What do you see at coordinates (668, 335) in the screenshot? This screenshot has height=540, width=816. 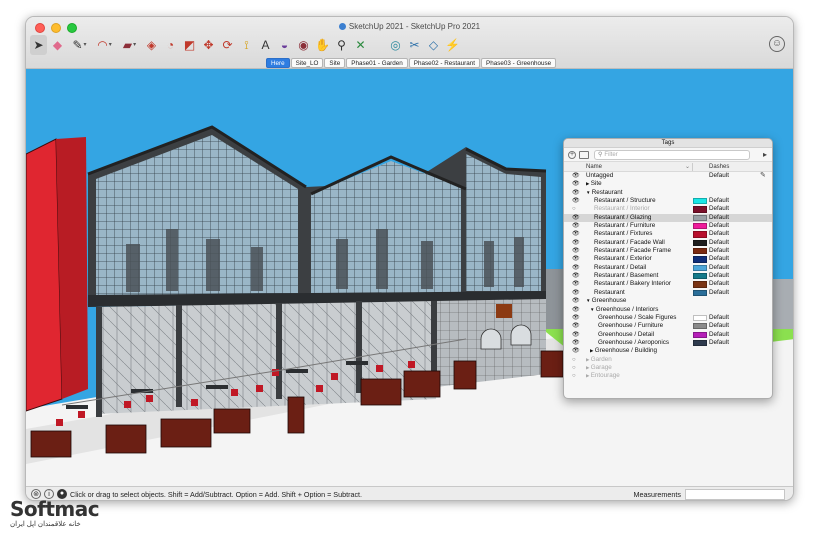 I see `tag-row: 👁 Greenhouse / Detail Default` at bounding box center [668, 335].